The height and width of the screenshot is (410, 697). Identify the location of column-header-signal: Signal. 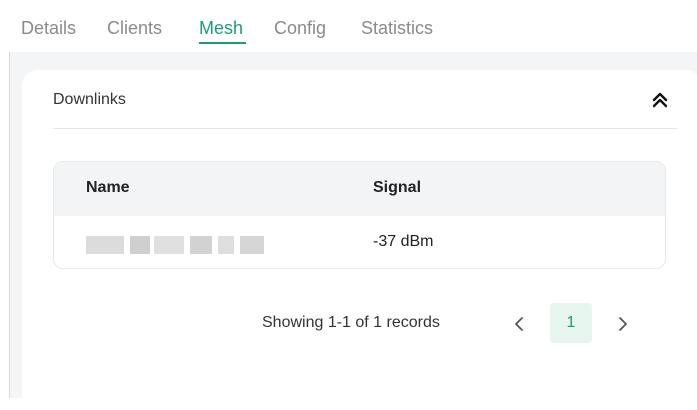
(397, 188).